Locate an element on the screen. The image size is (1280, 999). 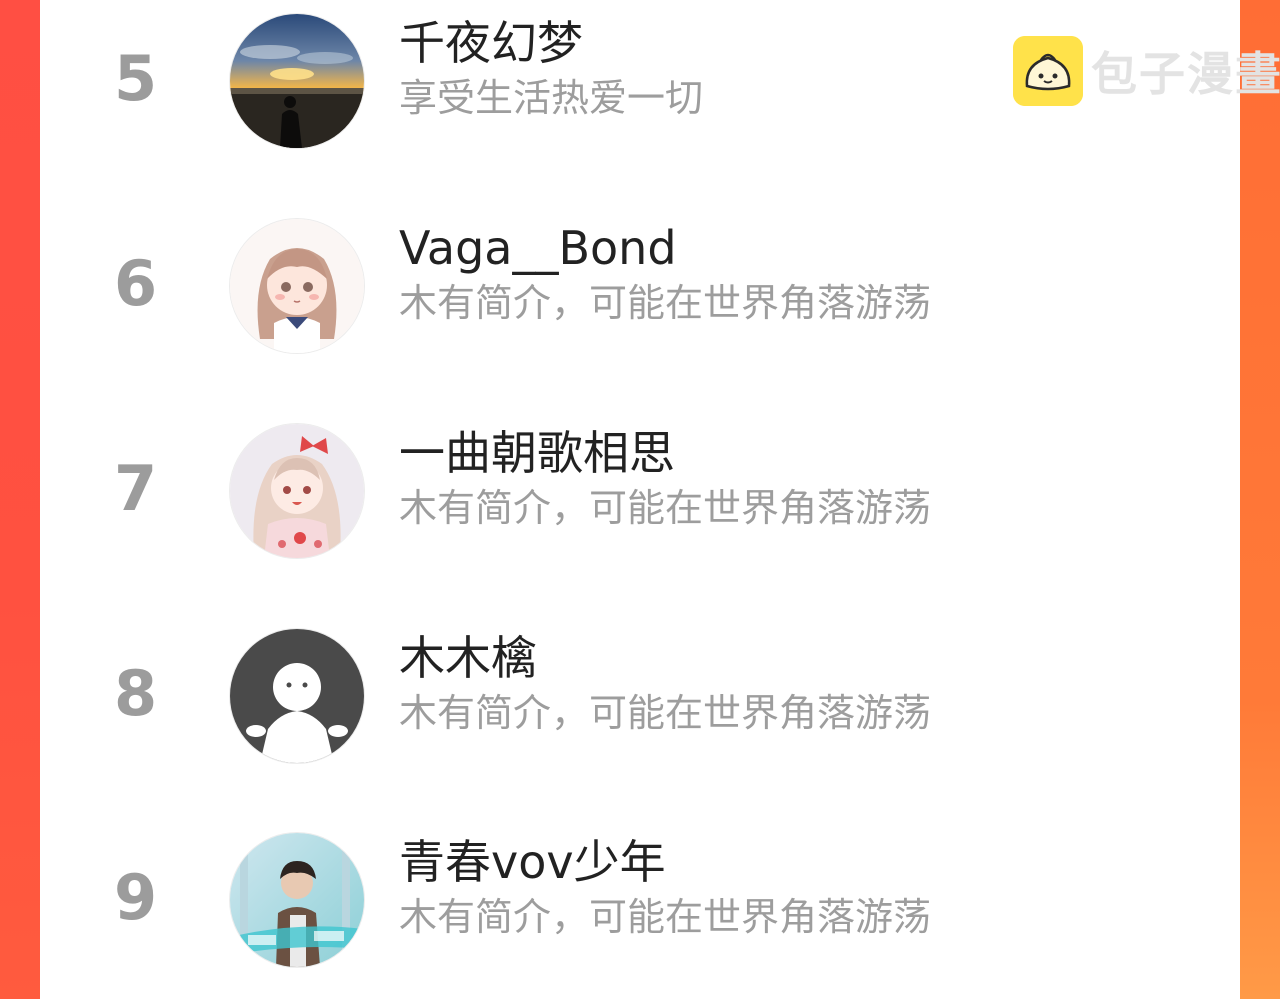
rank-number: 8 is located at coordinates (136, 693).